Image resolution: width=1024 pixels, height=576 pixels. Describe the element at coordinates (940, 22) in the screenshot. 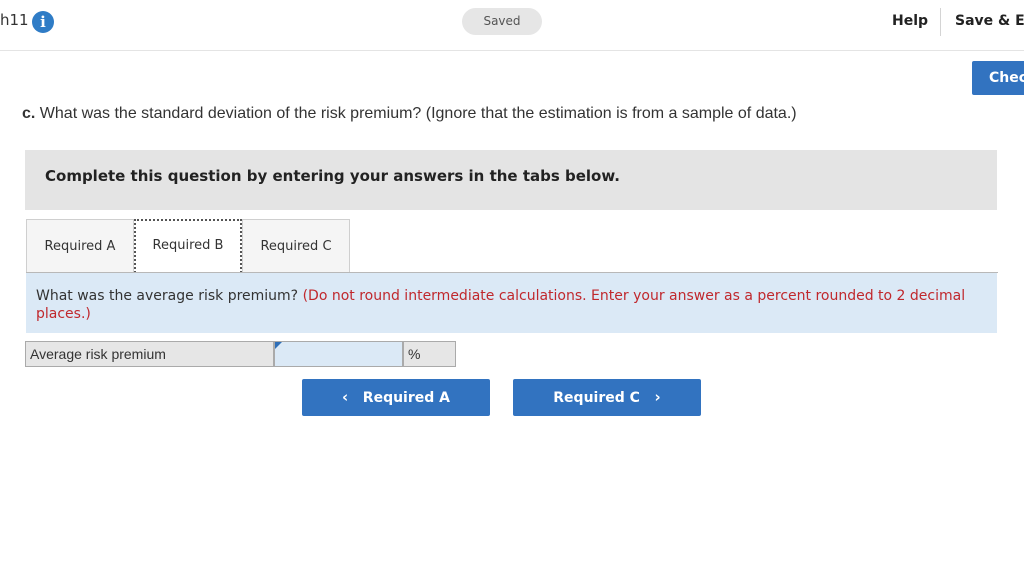

I see `header-divider` at that location.